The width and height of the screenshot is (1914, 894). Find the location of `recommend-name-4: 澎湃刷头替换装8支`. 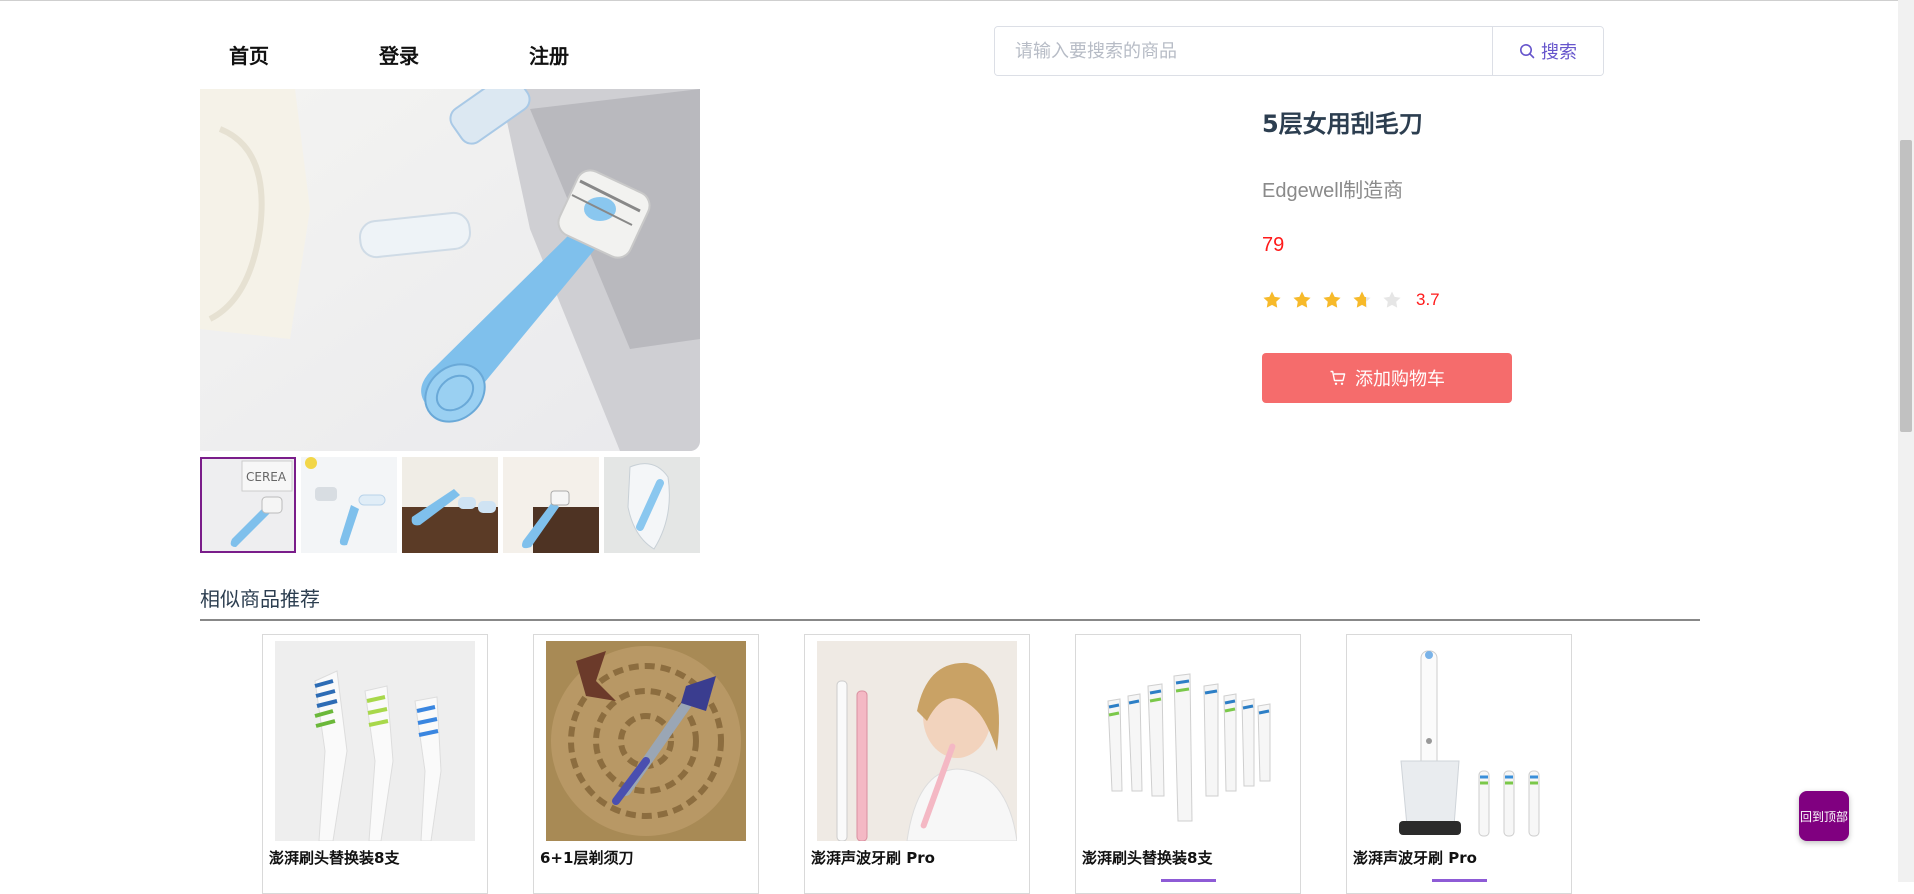

recommend-name-4: 澎湃刷头替换装8支 is located at coordinates (1147, 858).